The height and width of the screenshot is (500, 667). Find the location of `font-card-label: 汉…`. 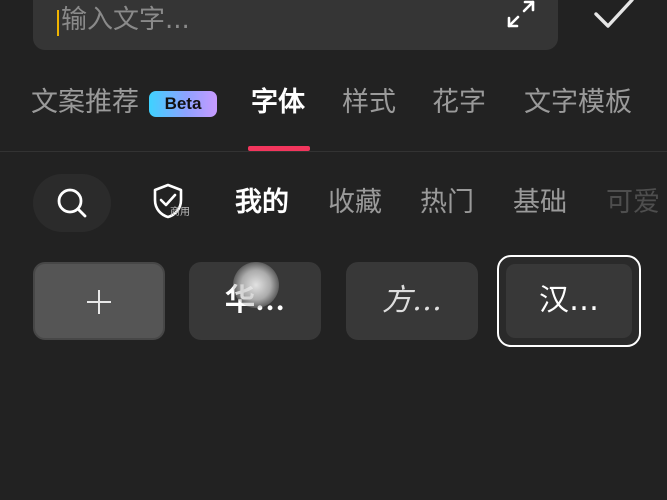

font-card-label: 汉… is located at coordinates (569, 300).